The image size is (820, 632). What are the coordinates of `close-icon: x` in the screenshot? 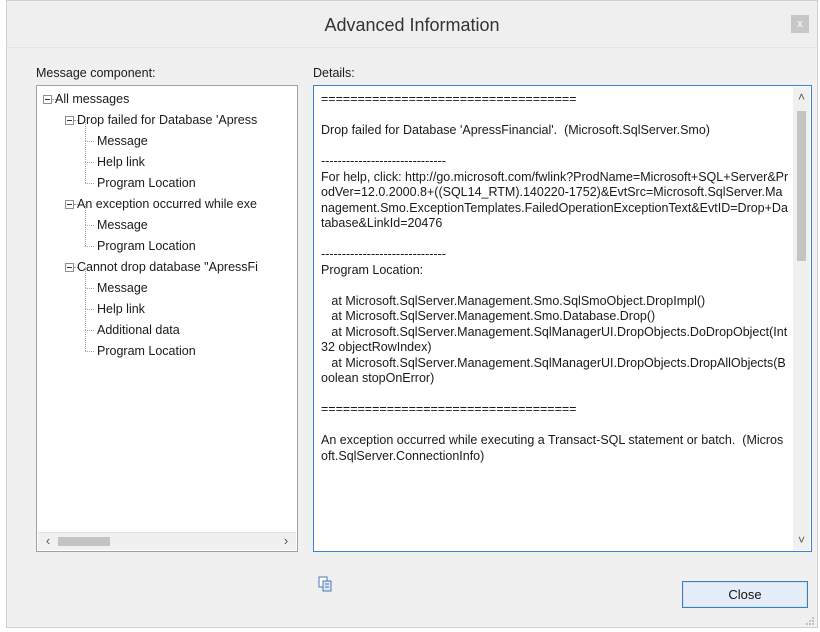 It's located at (800, 24).